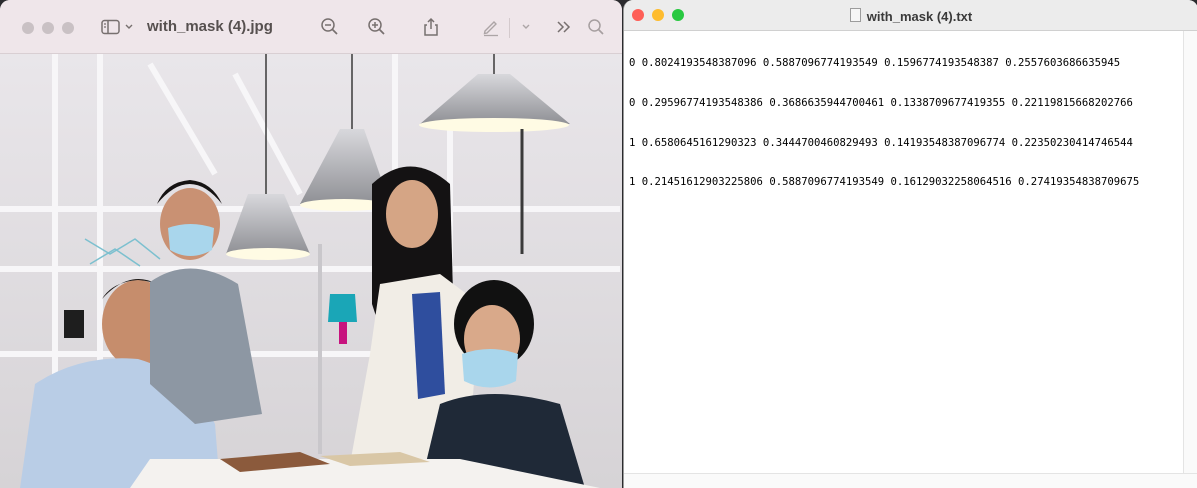 Image resolution: width=1197 pixels, height=488 pixels. I want to click on document-icon, so click(855, 15).